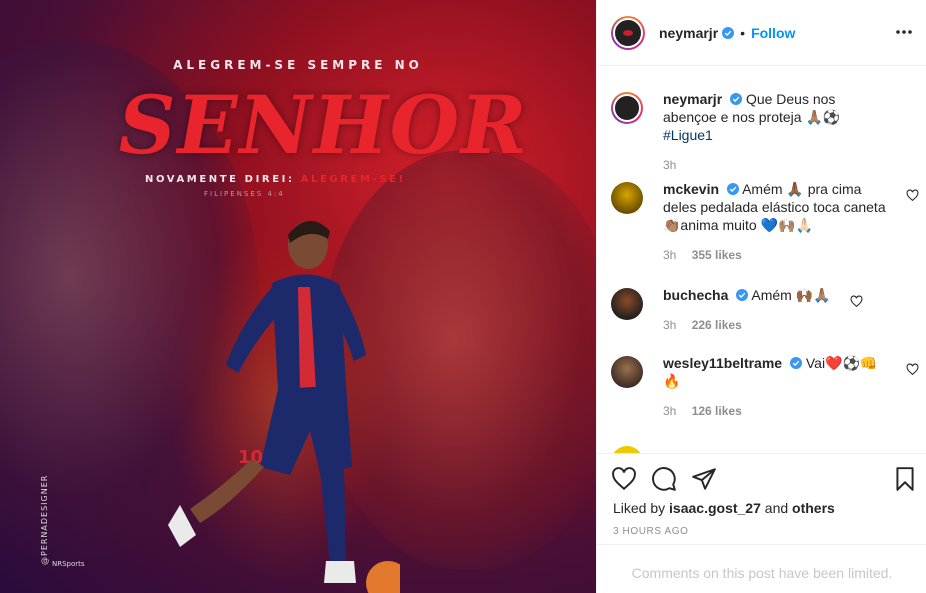  I want to click on caption-username: neymarjr, so click(692, 99).